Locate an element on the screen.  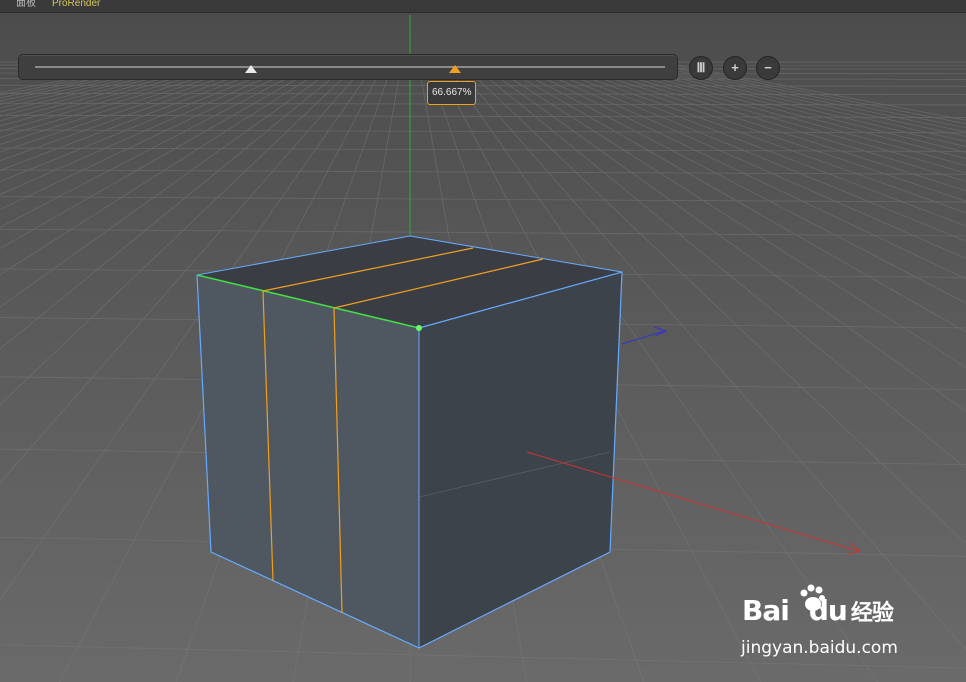
minus-icon: − is located at coordinates (768, 67).